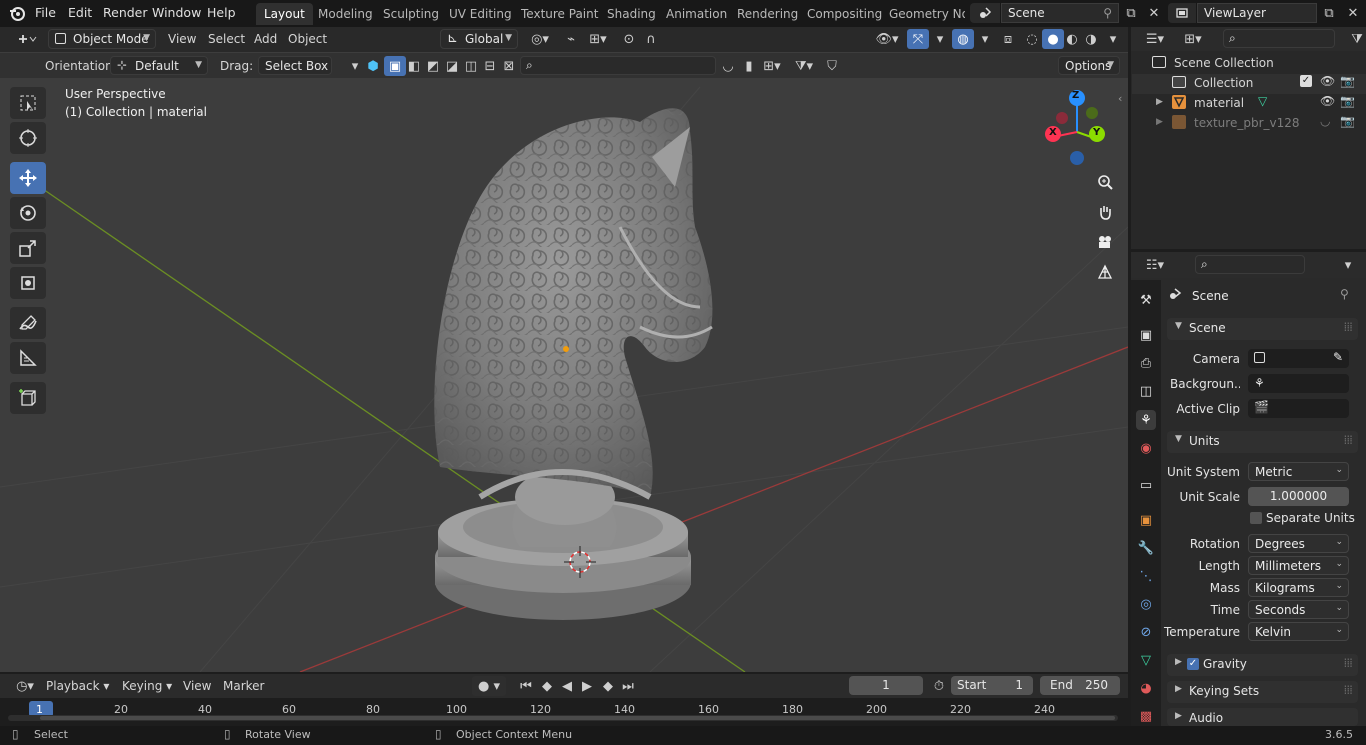  I want to click on scene-browse-icon, so click(985, 13).